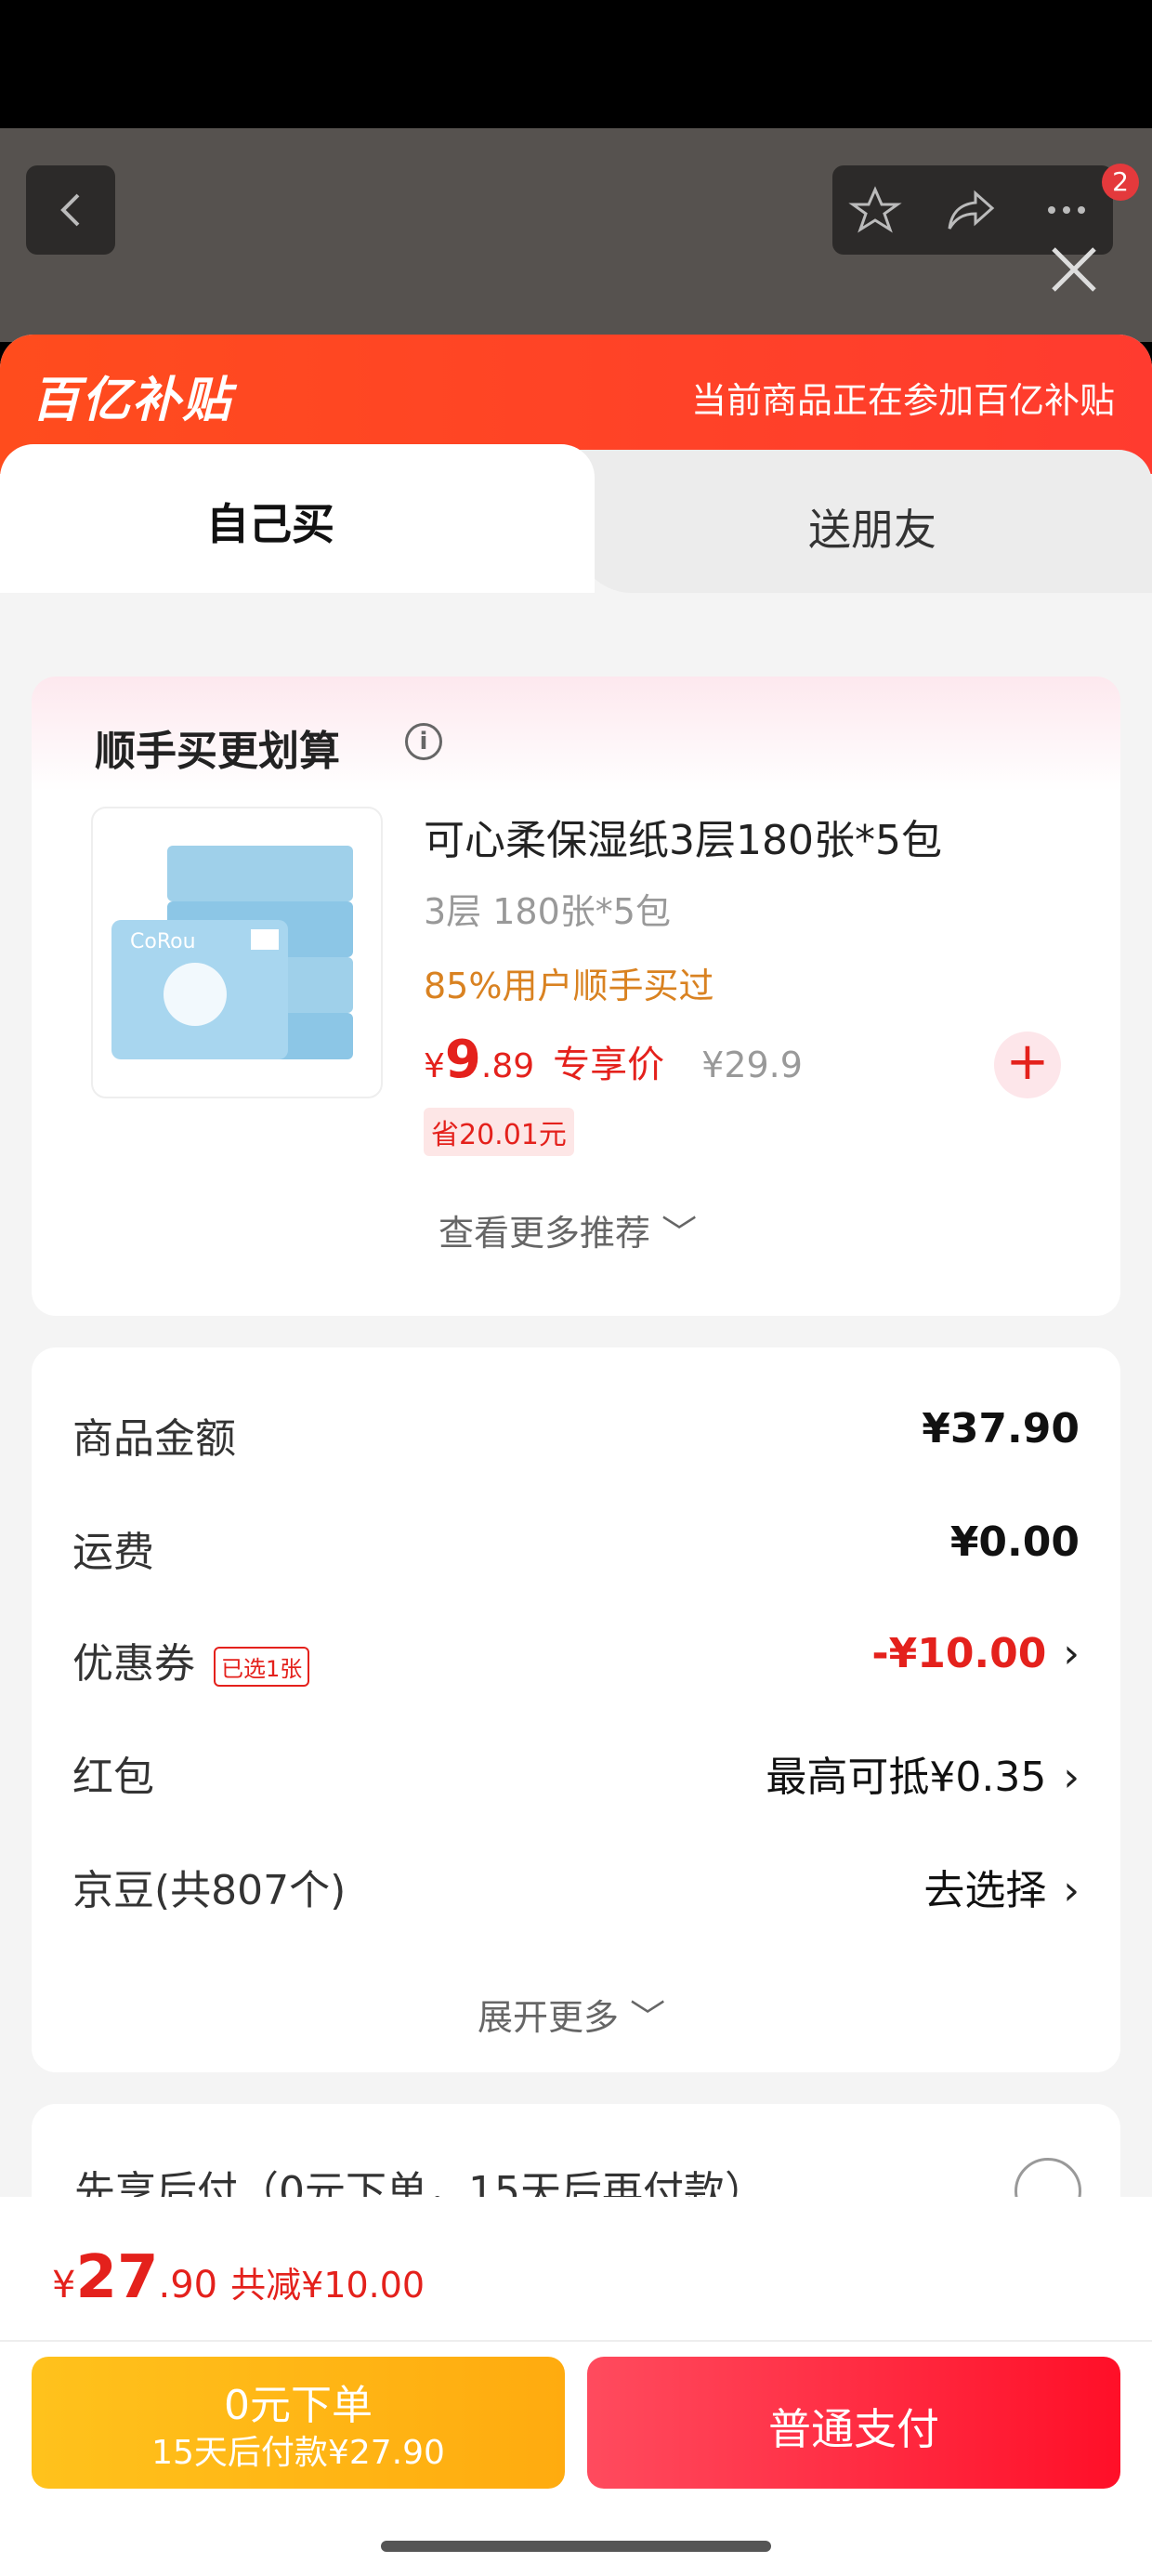 This screenshot has height=2576, width=1152. Describe the element at coordinates (1120, 182) in the screenshot. I see `notification-badge: 2` at that location.